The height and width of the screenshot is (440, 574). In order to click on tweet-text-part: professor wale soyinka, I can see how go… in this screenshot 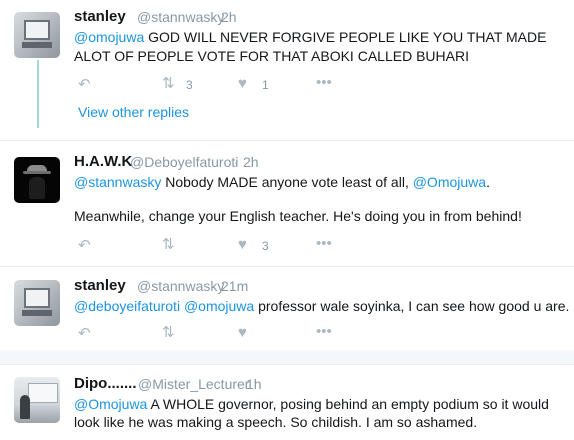, I will do `click(412, 306)`.